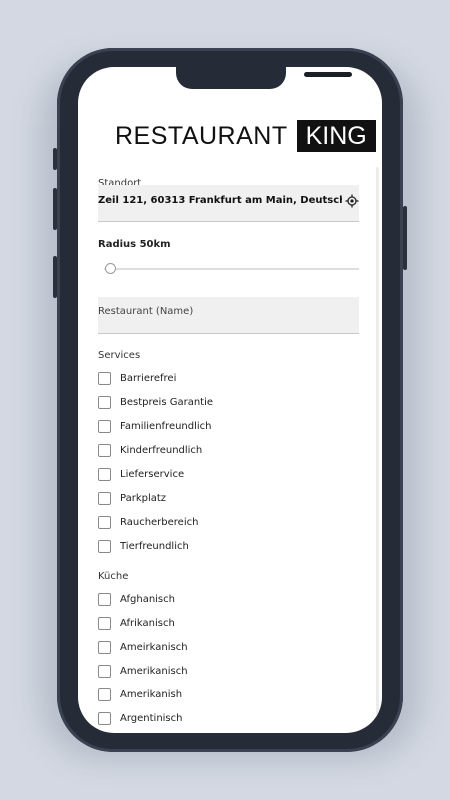 The height and width of the screenshot is (800, 450). I want to click on radius-slider-thumb, so click(110, 268).